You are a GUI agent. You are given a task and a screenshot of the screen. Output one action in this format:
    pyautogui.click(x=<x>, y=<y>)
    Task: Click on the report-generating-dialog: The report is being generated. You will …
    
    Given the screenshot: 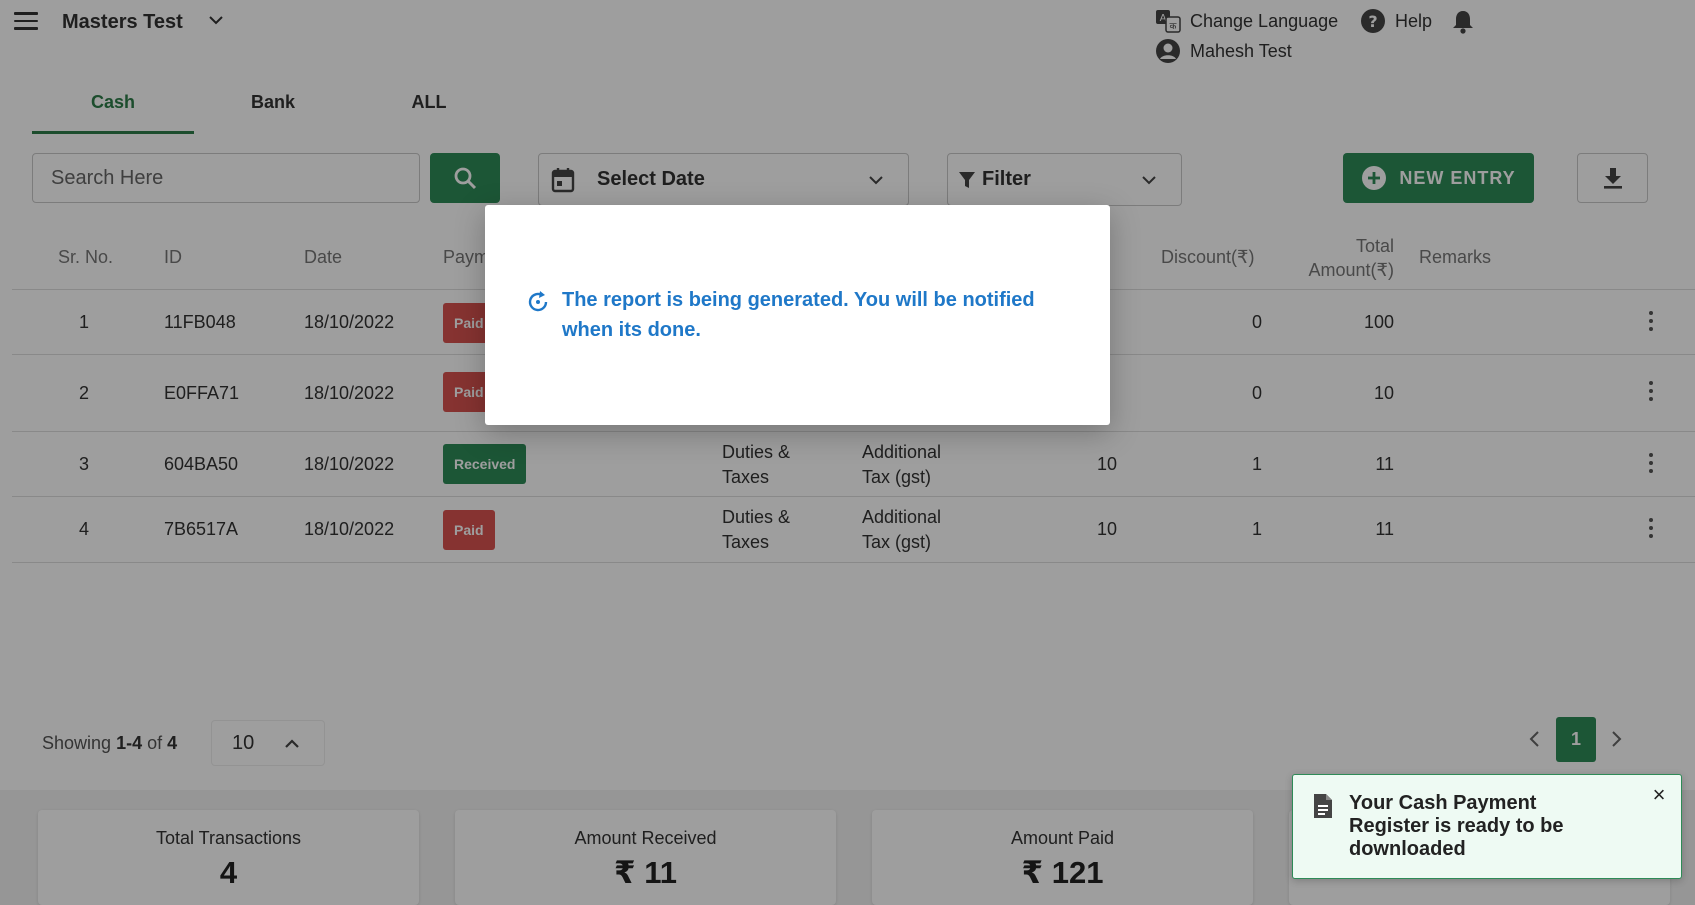 What is the action you would take?
    pyautogui.click(x=797, y=315)
    